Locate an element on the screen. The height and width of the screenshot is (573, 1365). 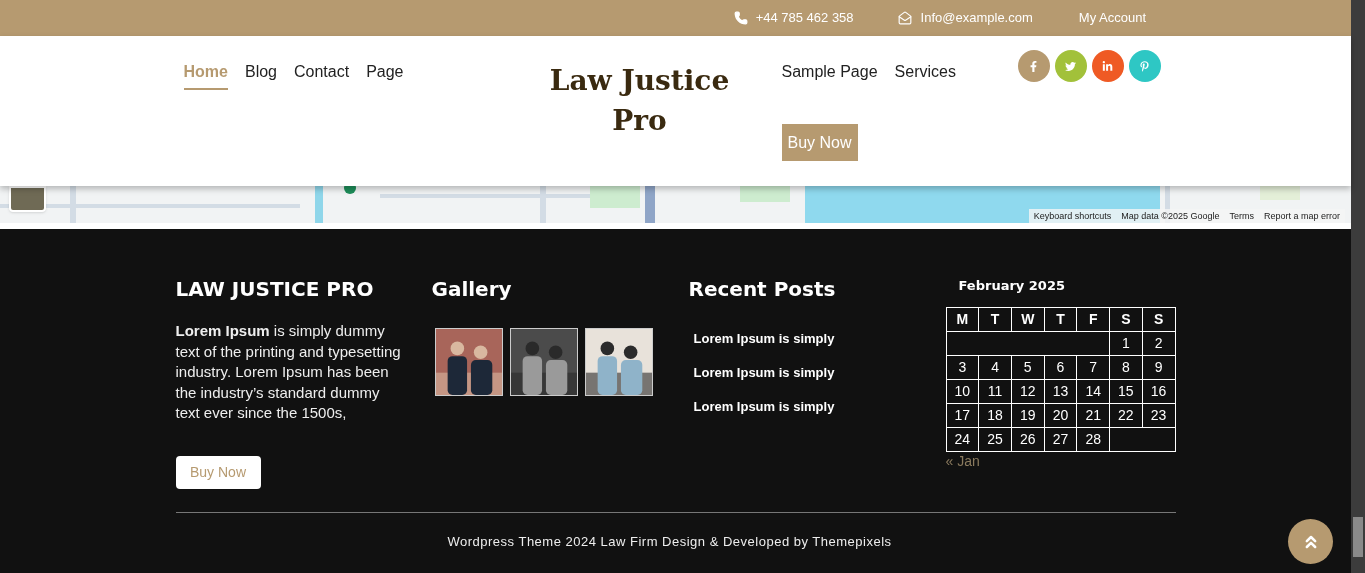
footer-heading: Recent Posts is located at coordinates (762, 289).